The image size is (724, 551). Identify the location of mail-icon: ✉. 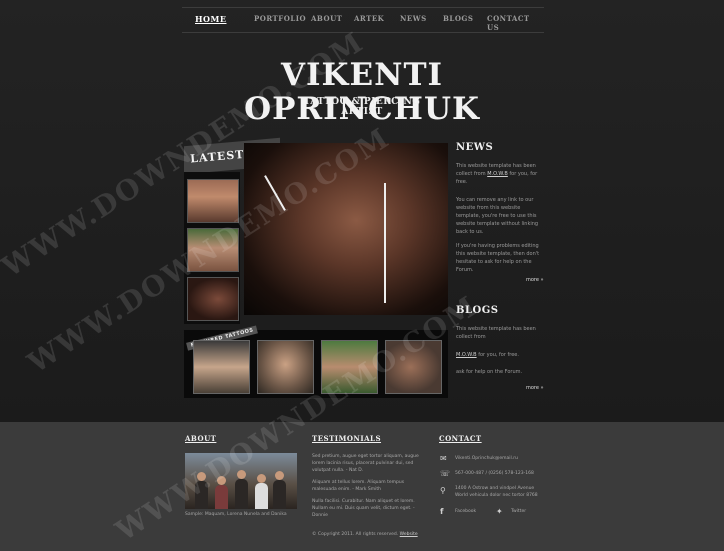
(443, 458).